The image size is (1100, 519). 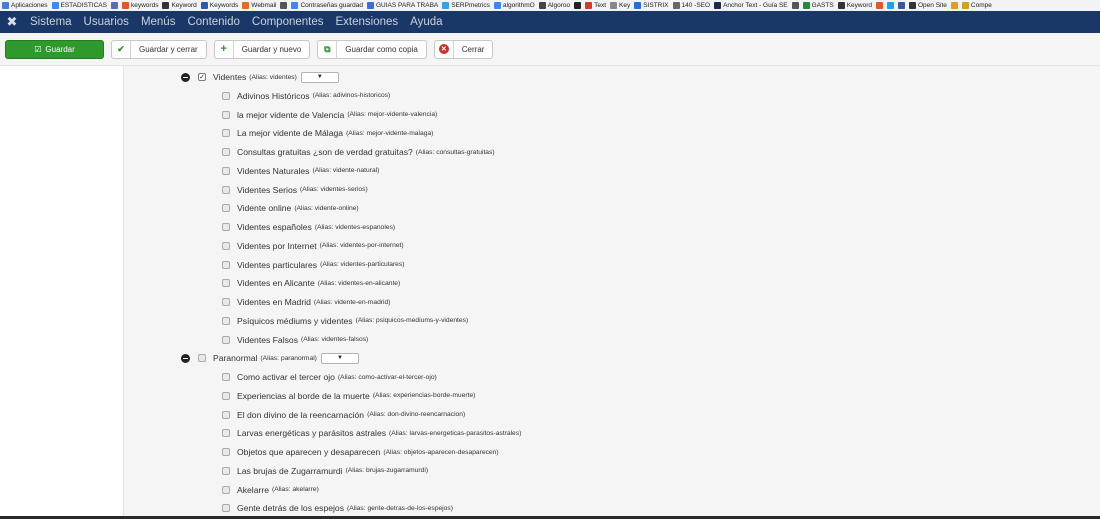 I want to click on bookmark-item: SERPmetrics, so click(x=466, y=5).